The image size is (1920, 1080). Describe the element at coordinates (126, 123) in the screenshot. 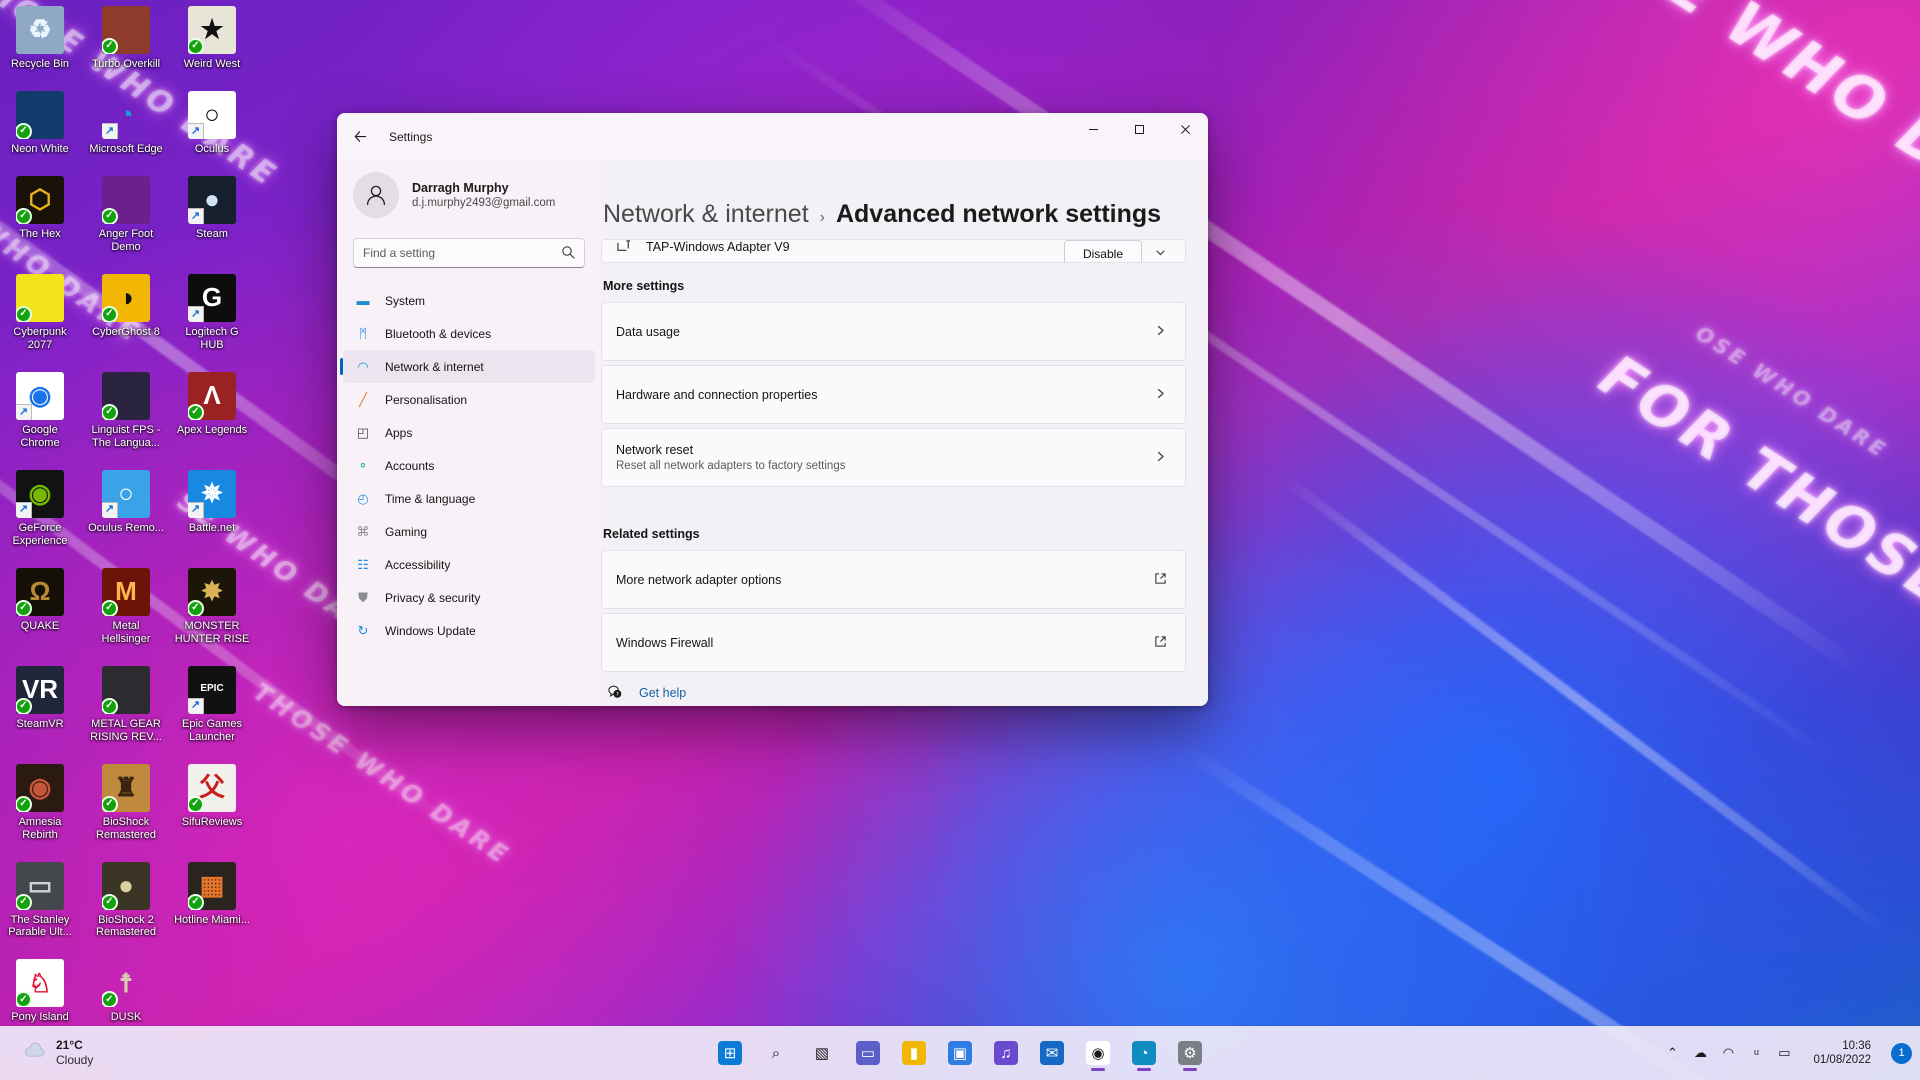

I see `desktop-icon: ◔ ↗ Microsoft Edge` at that location.